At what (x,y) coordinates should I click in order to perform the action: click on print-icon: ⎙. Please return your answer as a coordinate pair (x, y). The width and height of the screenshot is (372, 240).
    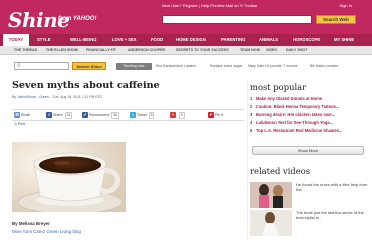
    Looking at the image, I should click on (15, 124).